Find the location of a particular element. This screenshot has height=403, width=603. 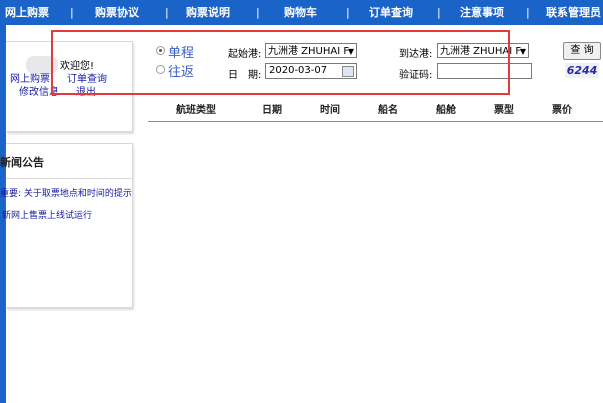

nav-contact-admin: 联系管理员 is located at coordinates (573, 12).